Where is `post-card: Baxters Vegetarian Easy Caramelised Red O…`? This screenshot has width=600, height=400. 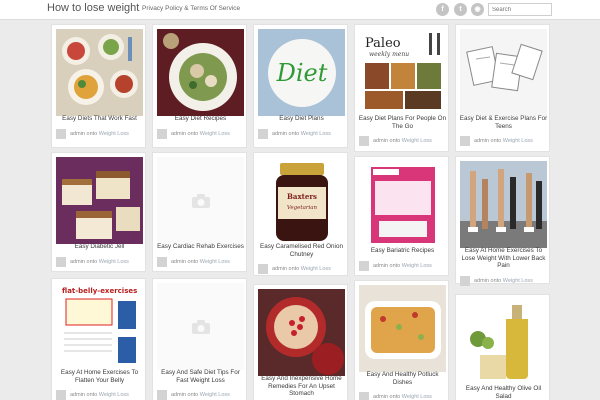
post-card: Baxters Vegetarian Easy Caramelised Red O… is located at coordinates (300, 214).